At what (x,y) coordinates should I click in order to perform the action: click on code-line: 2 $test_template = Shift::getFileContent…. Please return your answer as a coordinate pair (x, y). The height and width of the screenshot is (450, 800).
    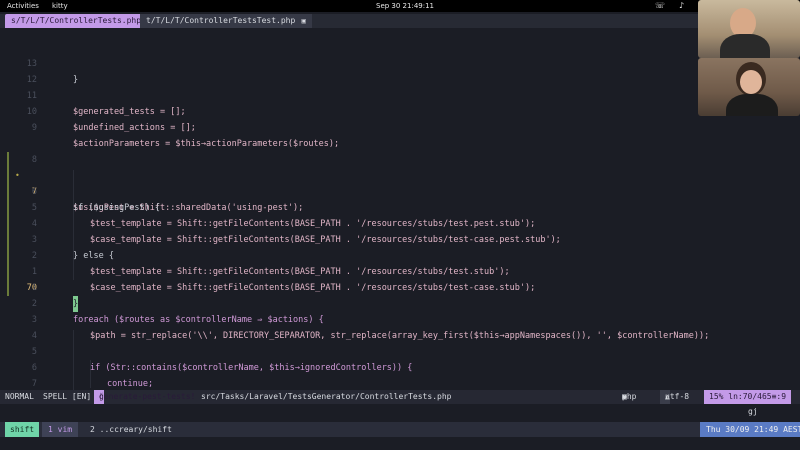
    Looking at the image, I should click on (350, 246).